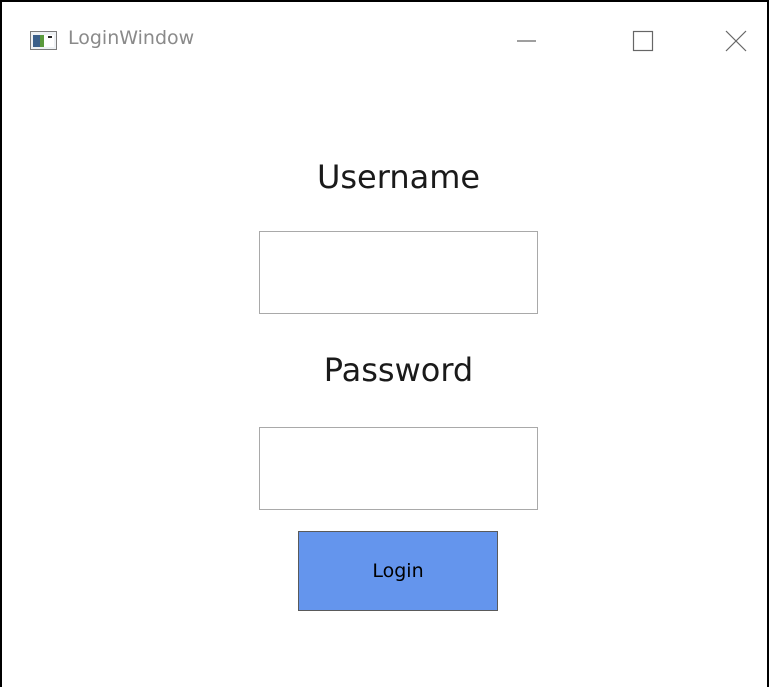 The width and height of the screenshot is (769, 687). Describe the element at coordinates (398, 468) in the screenshot. I see `password-input` at that location.